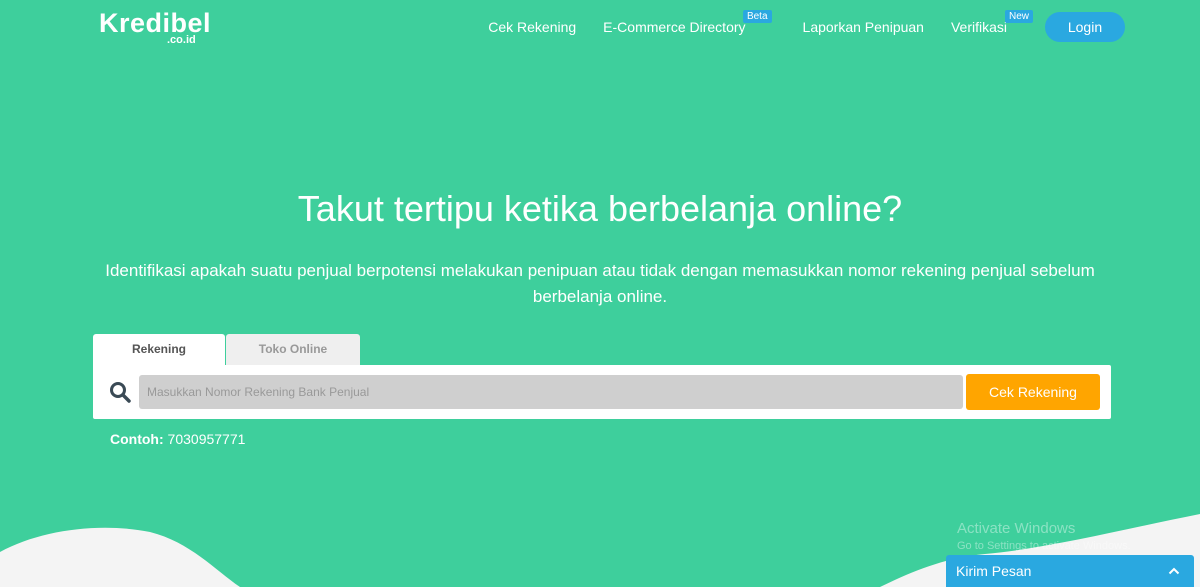  I want to click on tab-toko-online: Toko Online, so click(293, 349).